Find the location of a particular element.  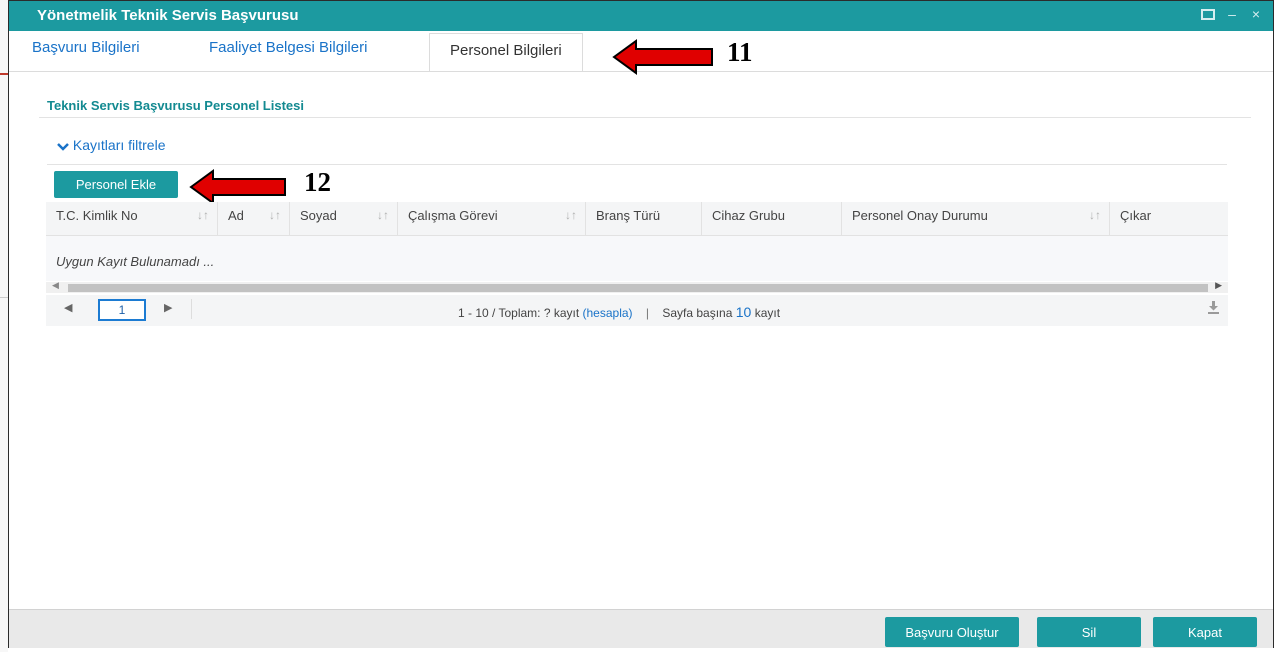

column-header-cikar: Çıkar is located at coordinates (1169, 218).